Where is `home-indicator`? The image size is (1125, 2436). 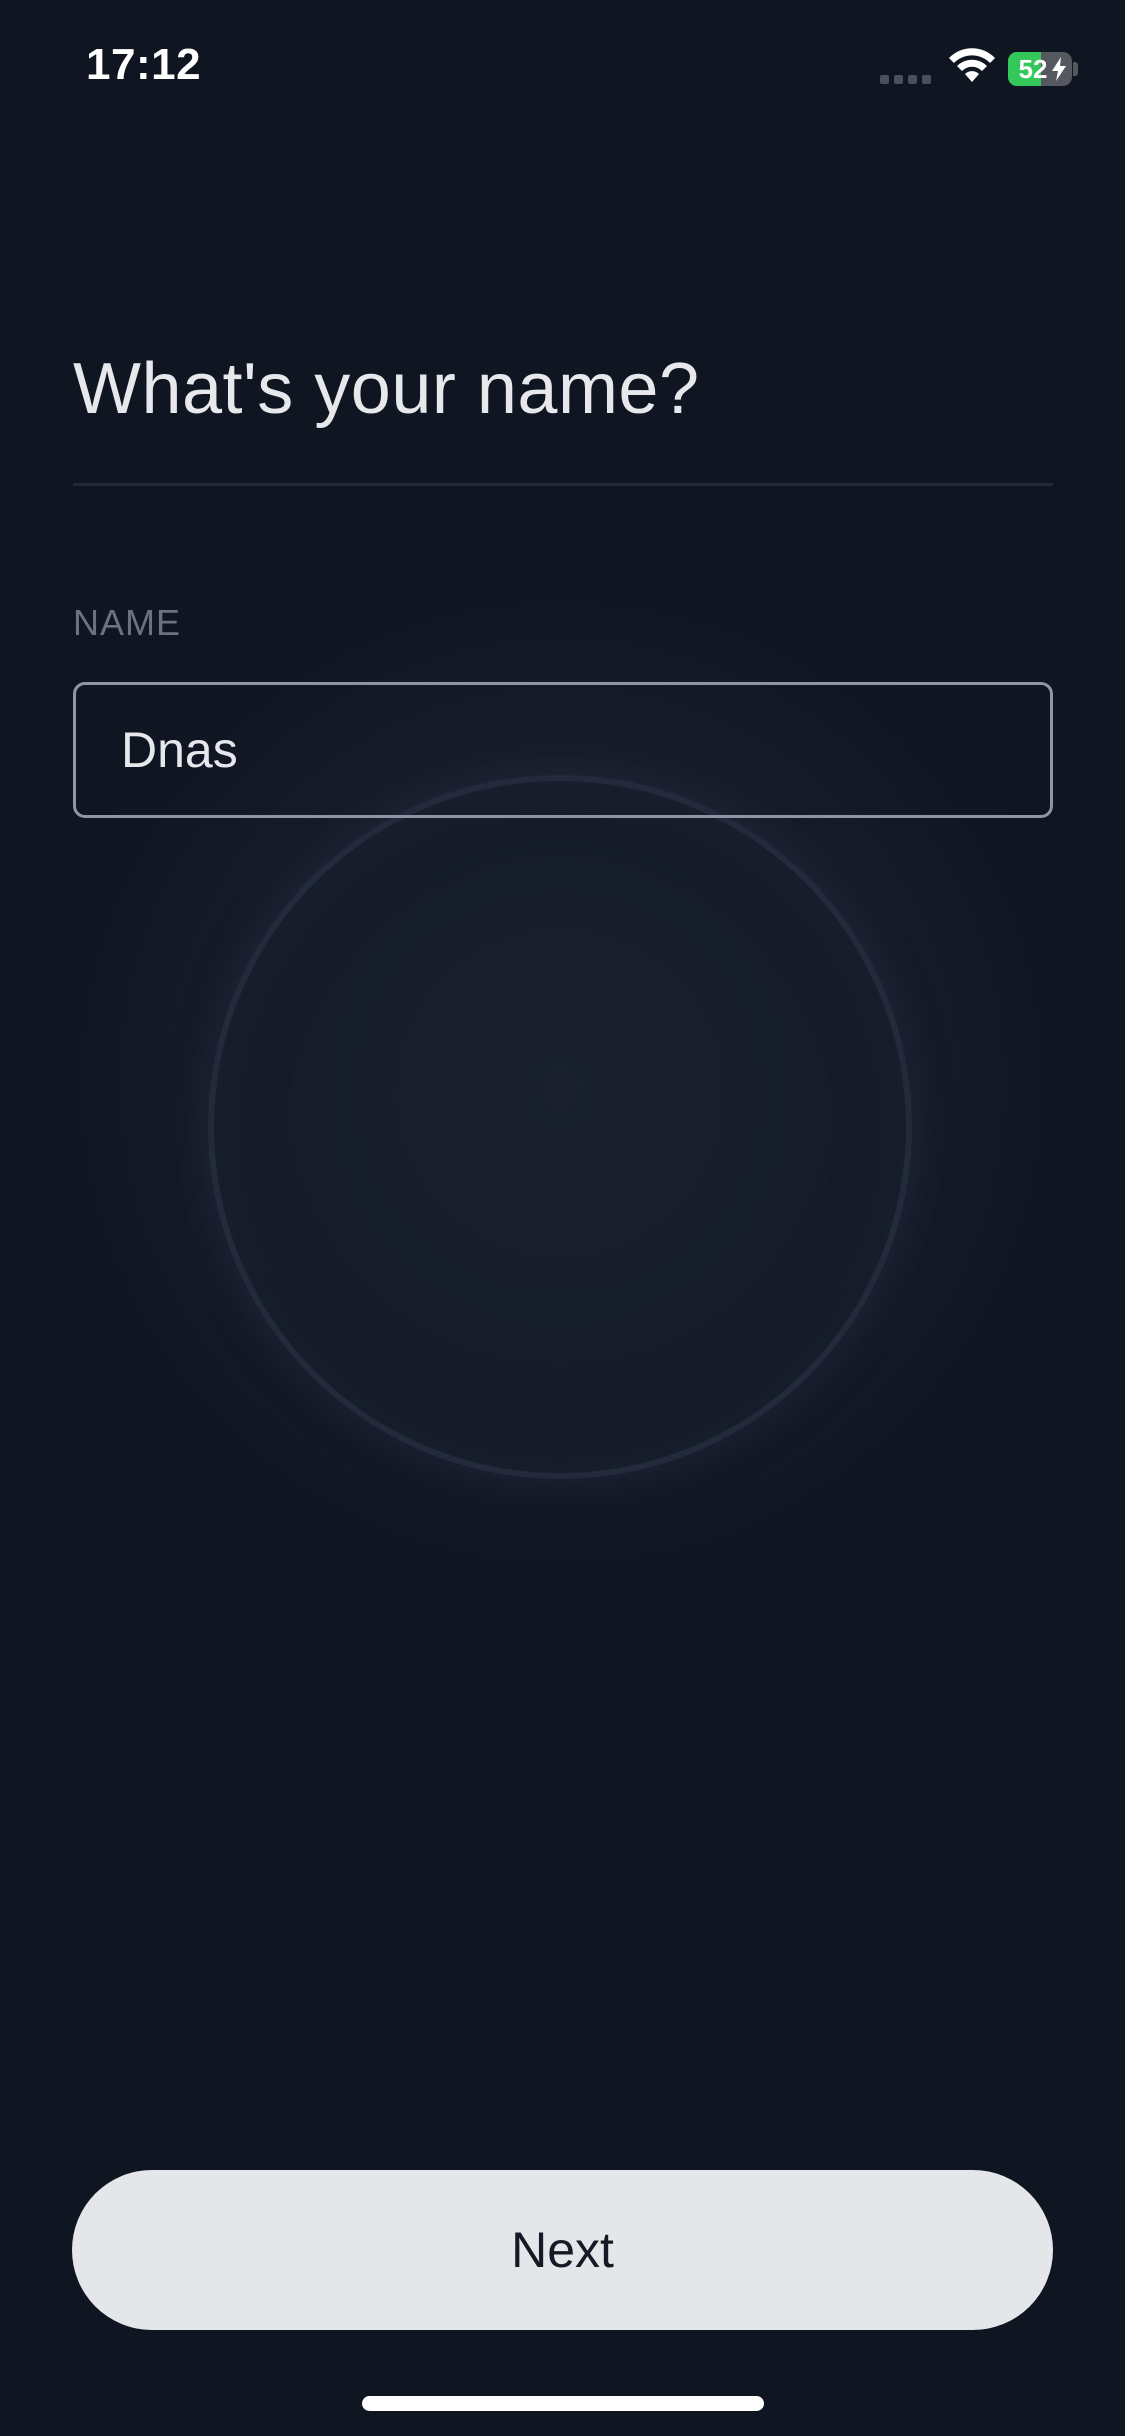
home-indicator is located at coordinates (563, 2403).